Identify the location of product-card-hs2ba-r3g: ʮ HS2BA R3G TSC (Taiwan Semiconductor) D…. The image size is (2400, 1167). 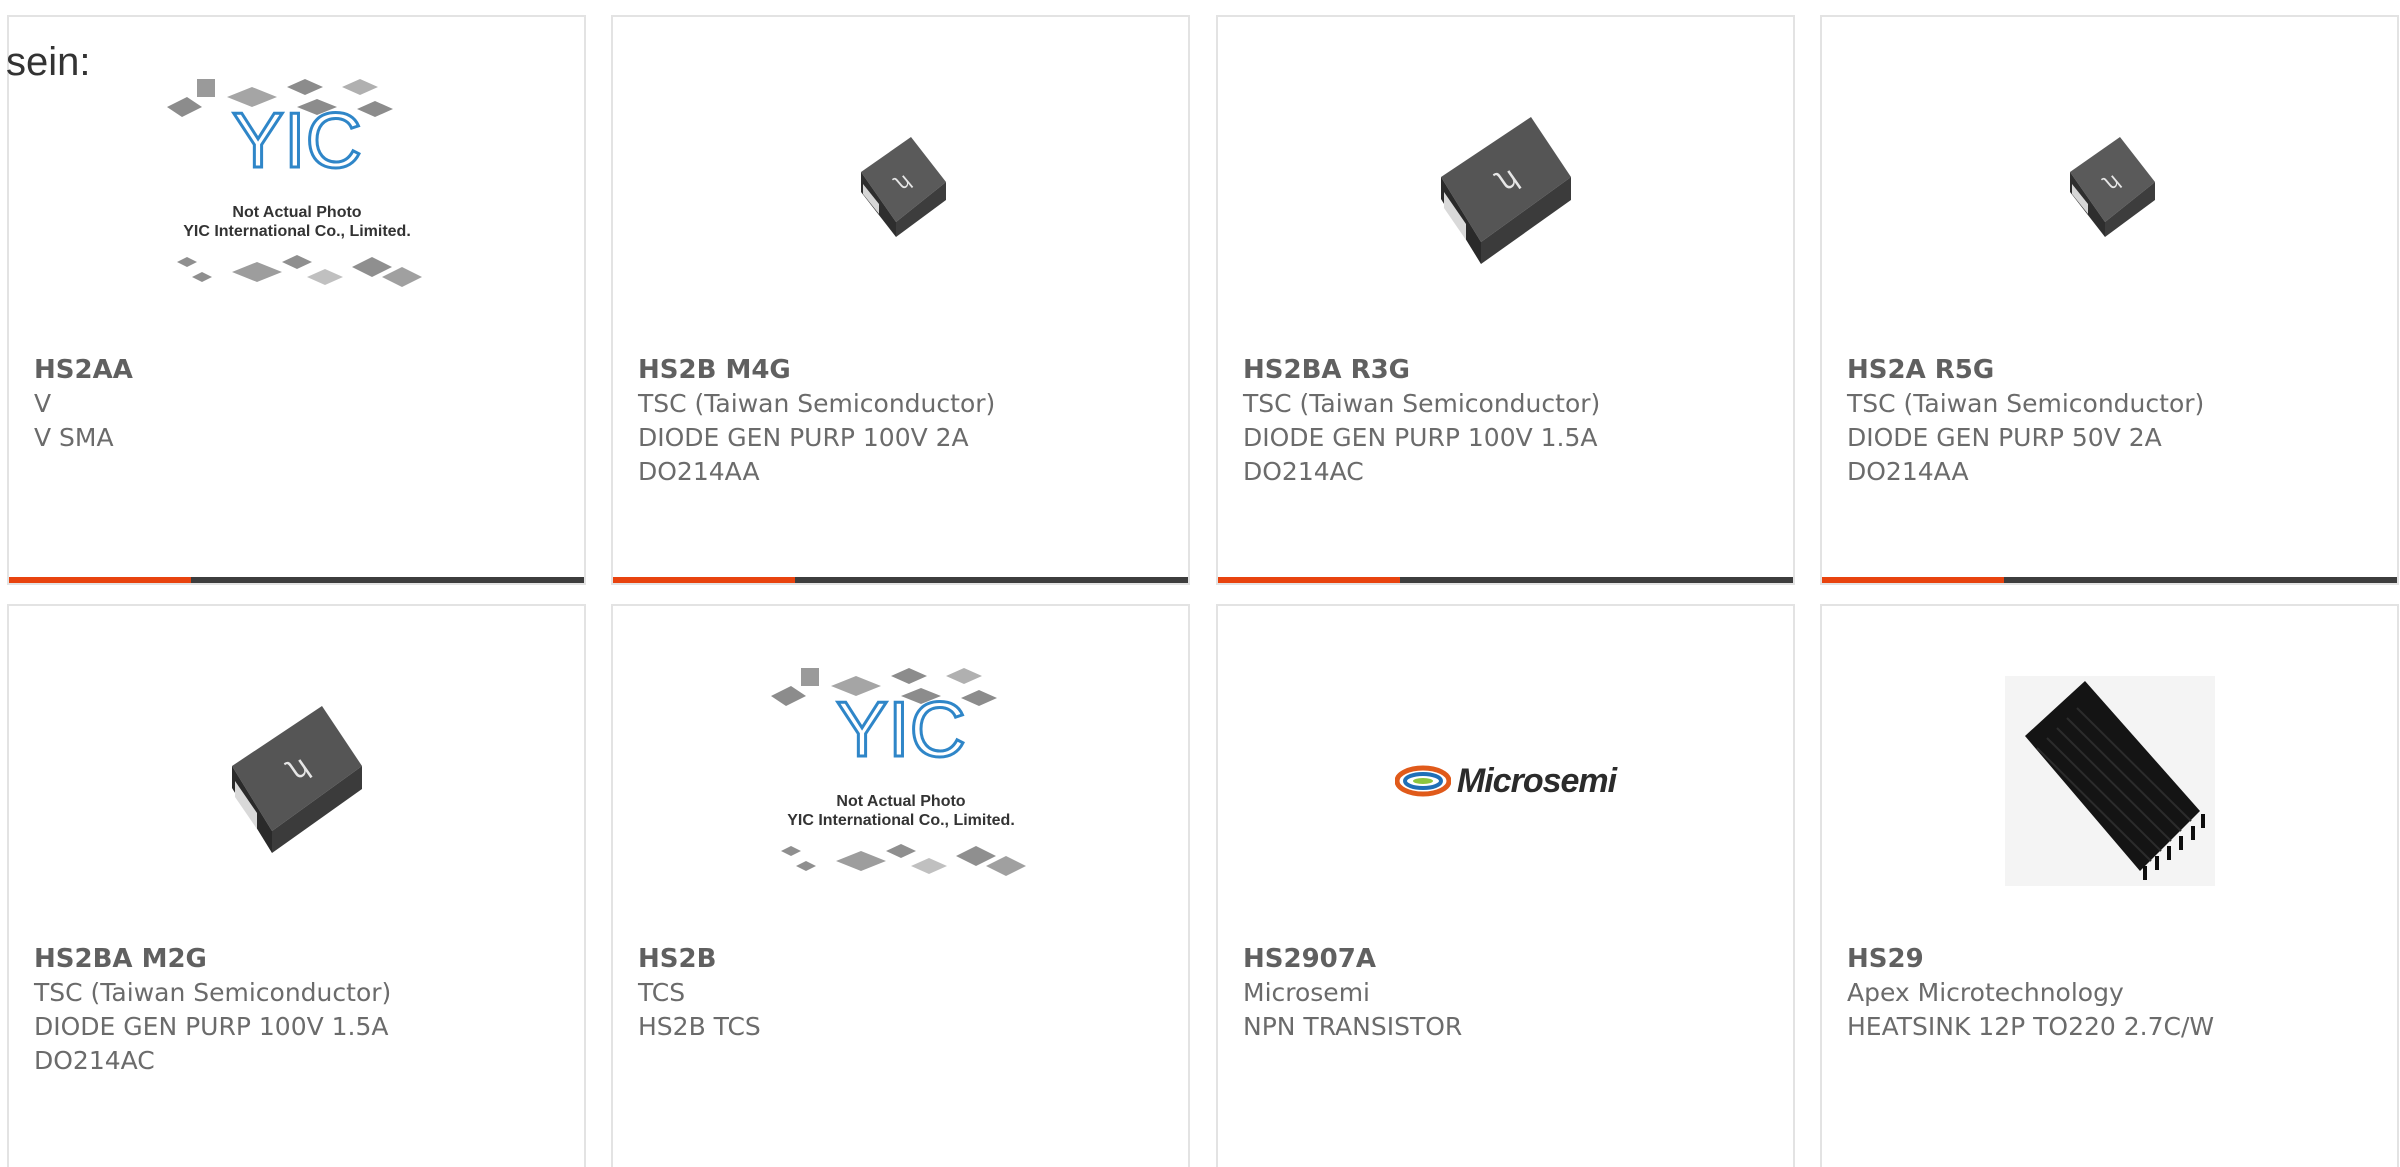
(1505, 300).